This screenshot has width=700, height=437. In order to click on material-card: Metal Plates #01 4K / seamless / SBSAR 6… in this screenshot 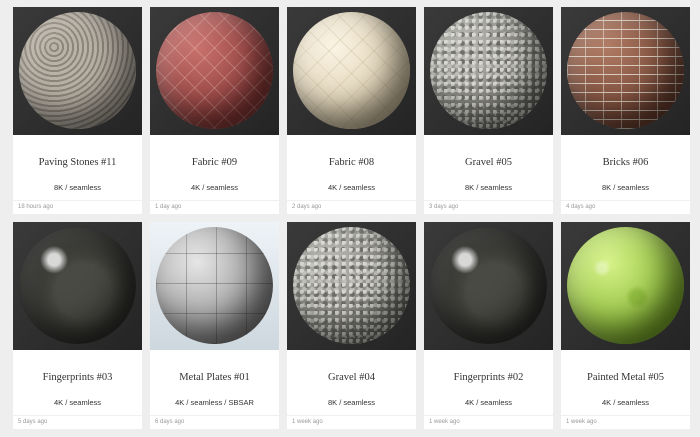, I will do `click(214, 325)`.